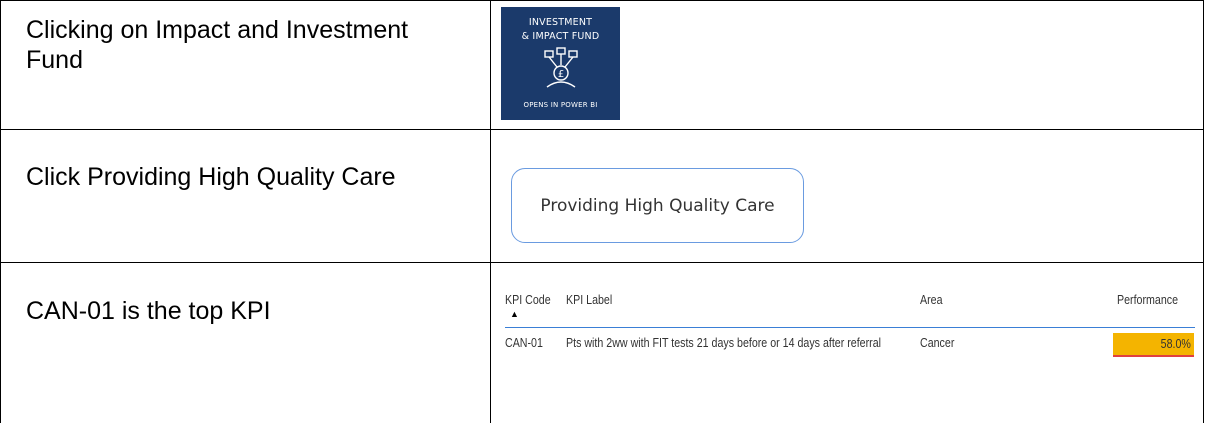 Image resolution: width=1205 pixels, height=423 pixels. Describe the element at coordinates (560, 22) in the screenshot. I see `tile-title-line-1: INVESTMENT` at that location.